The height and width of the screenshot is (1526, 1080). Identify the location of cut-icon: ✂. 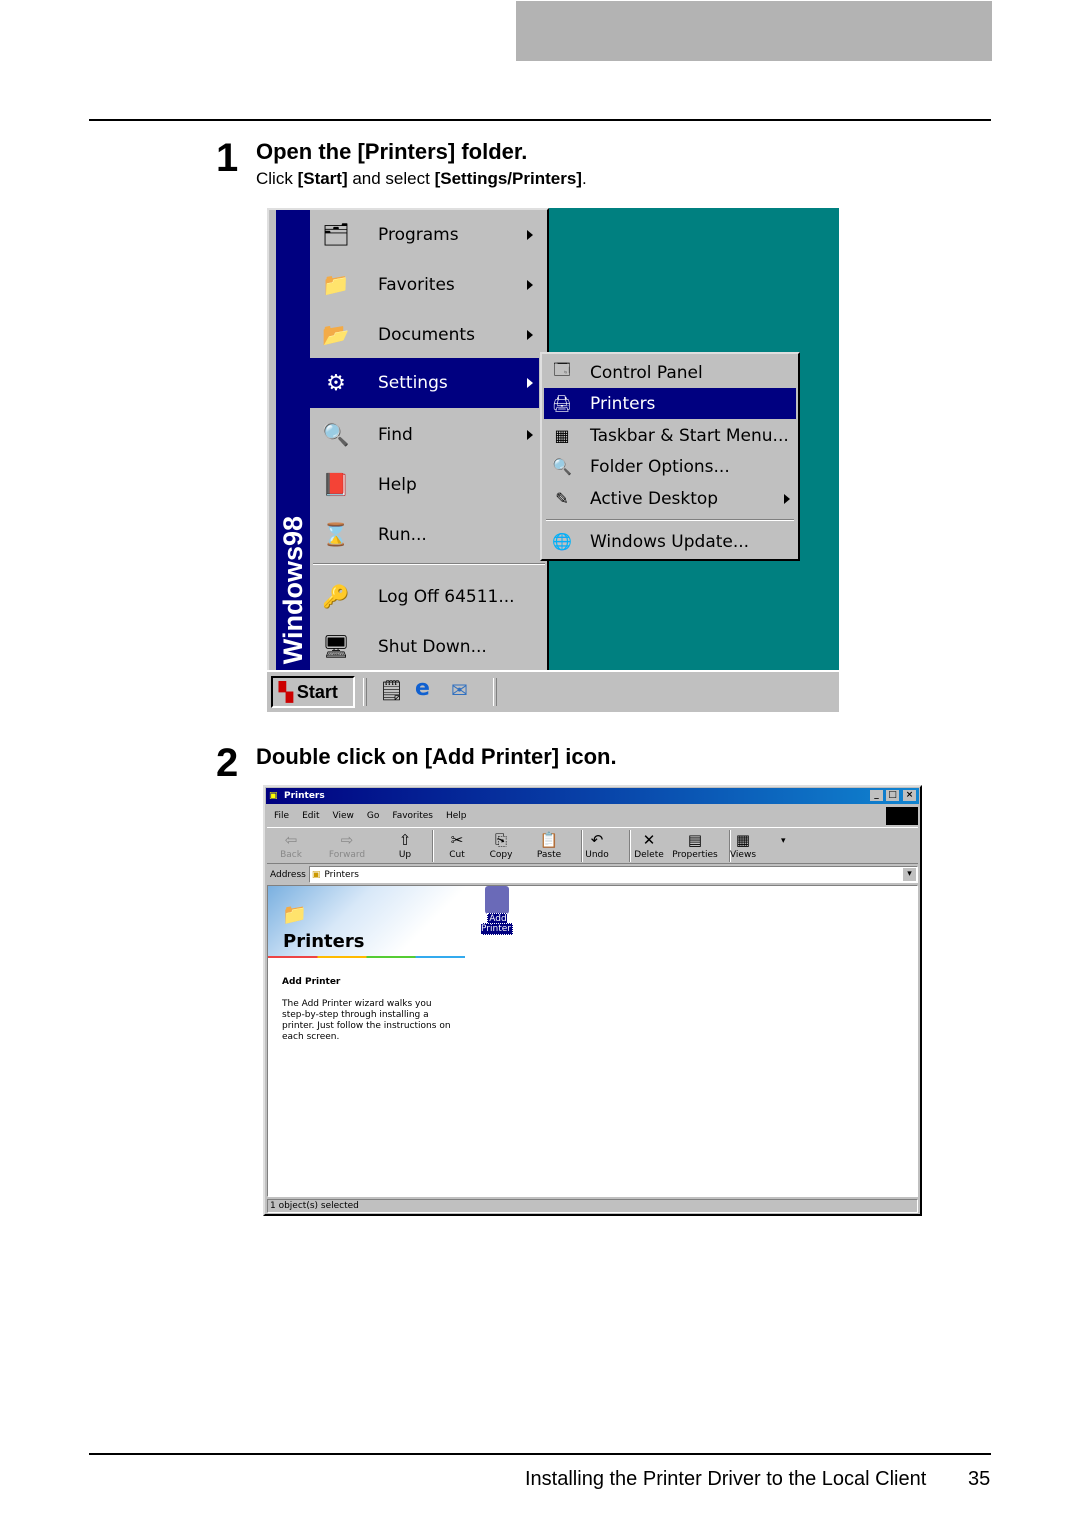
(457, 840).